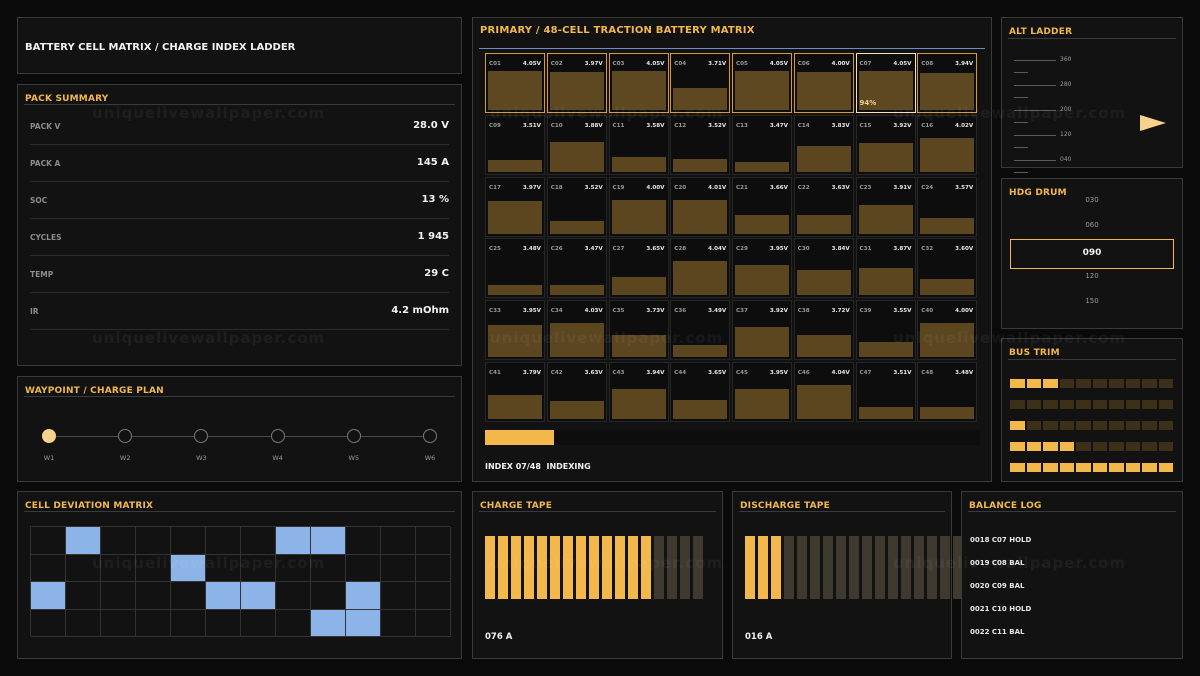 This screenshot has height=676, width=1200. What do you see at coordinates (823, 206) in the screenshot?
I see `battery-cell: C22 3.63V` at bounding box center [823, 206].